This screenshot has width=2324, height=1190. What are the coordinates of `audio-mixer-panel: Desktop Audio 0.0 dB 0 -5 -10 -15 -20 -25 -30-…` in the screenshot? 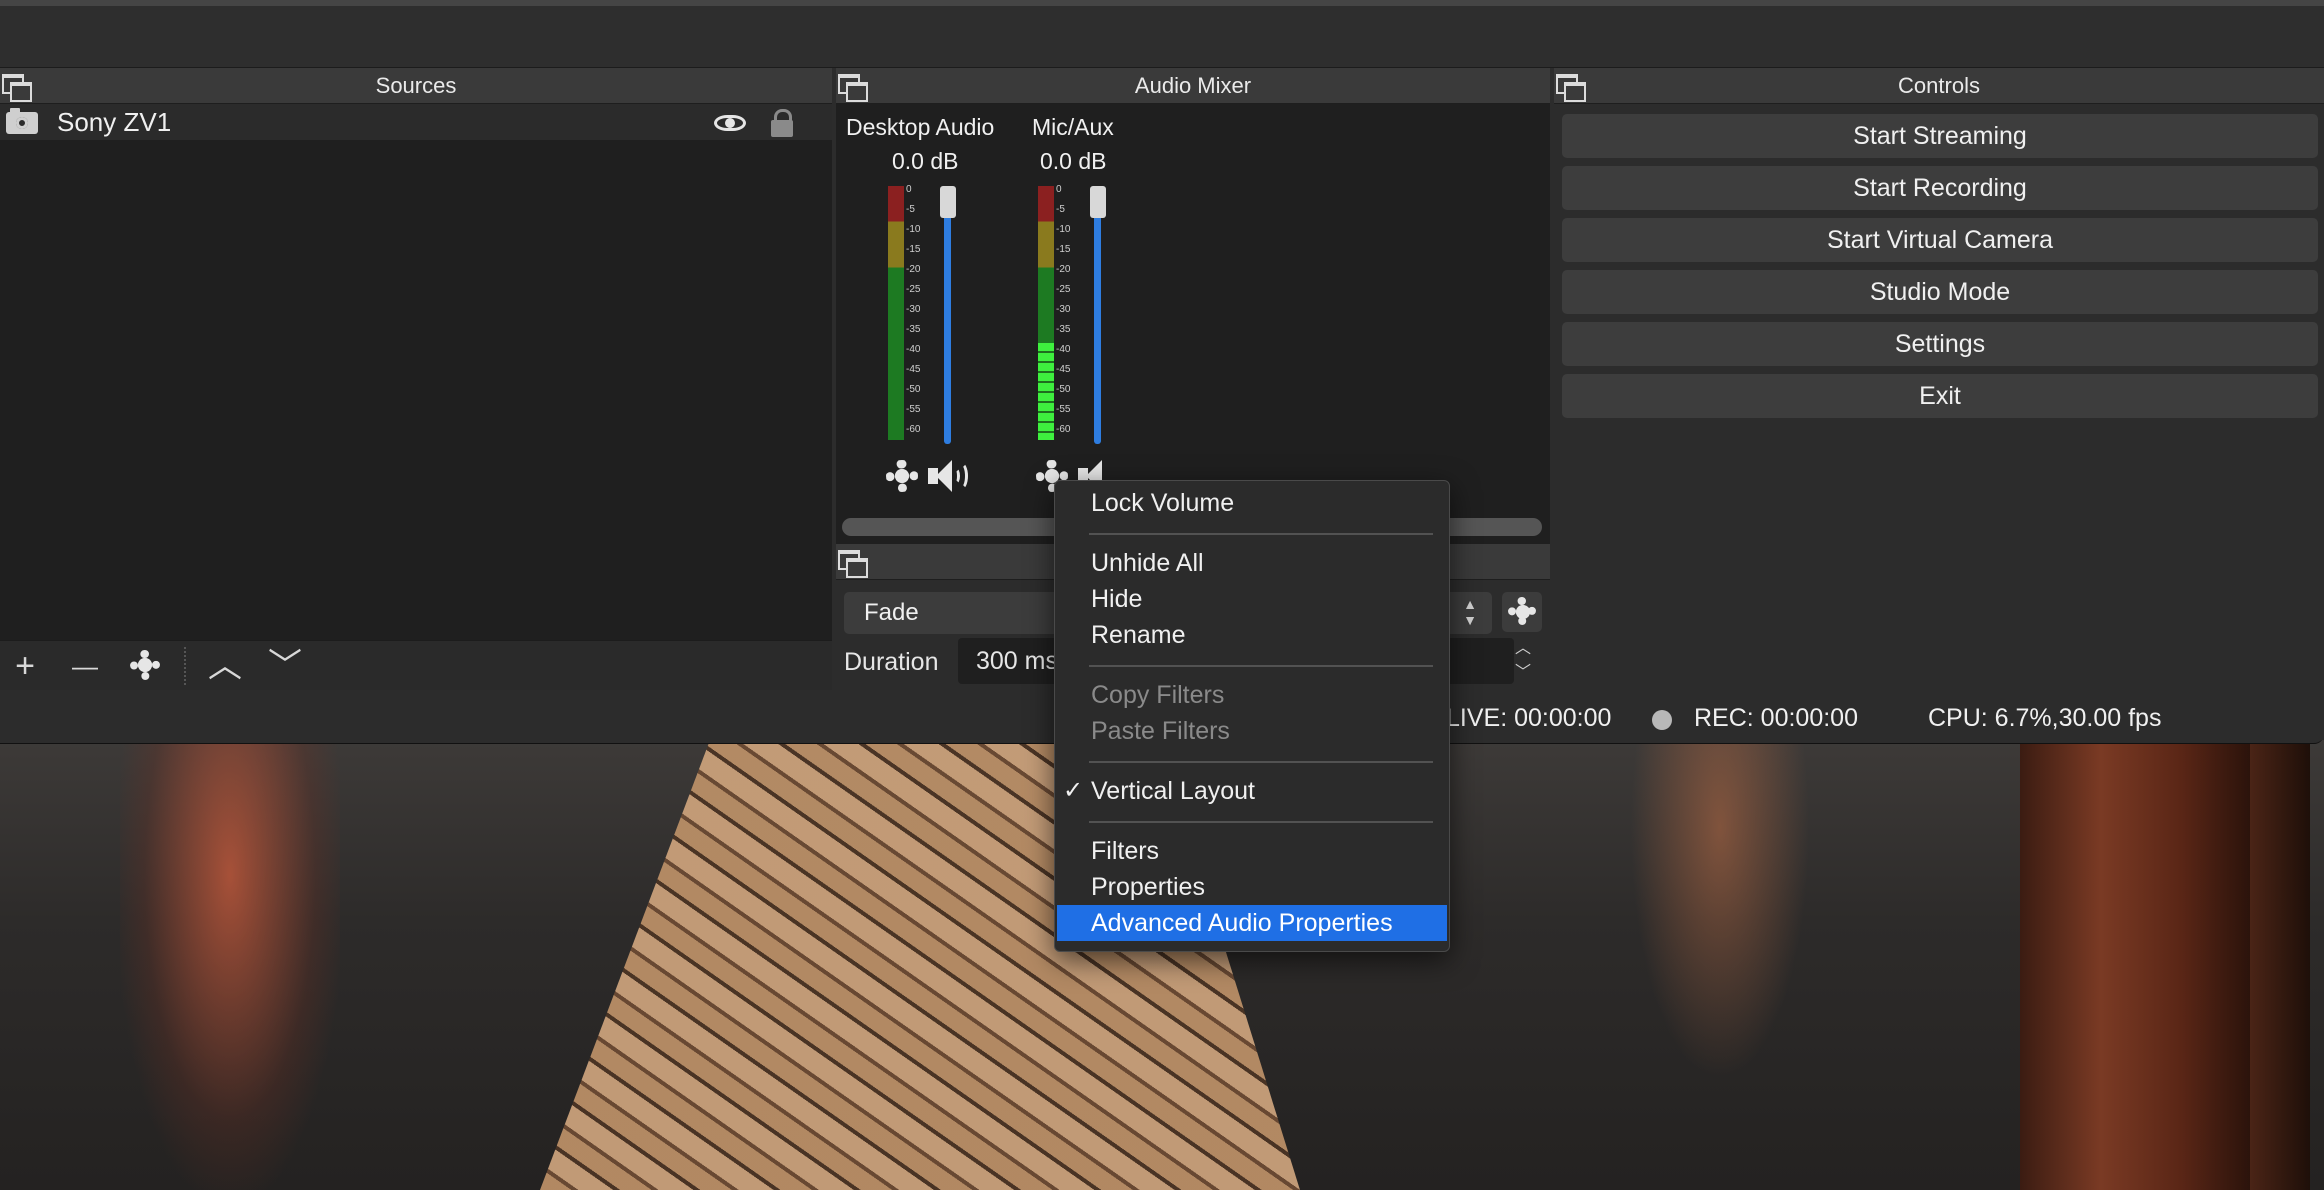 It's located at (1193, 324).